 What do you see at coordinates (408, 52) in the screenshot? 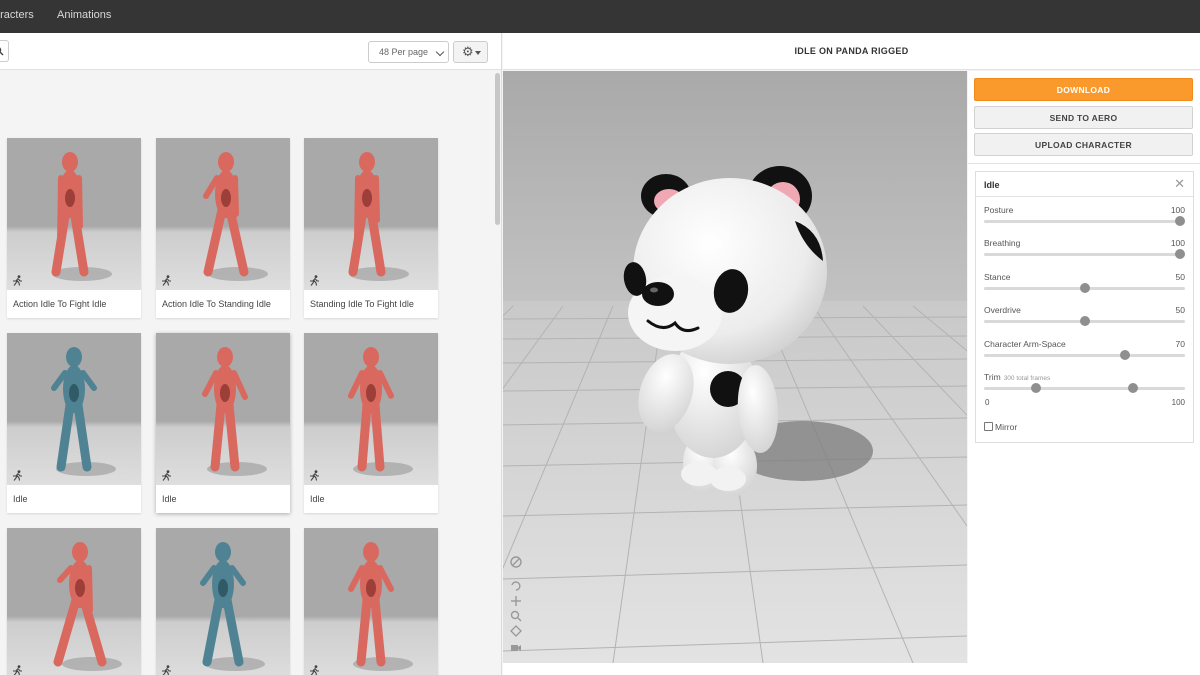
I see `per-page-select: 48 Per page` at bounding box center [408, 52].